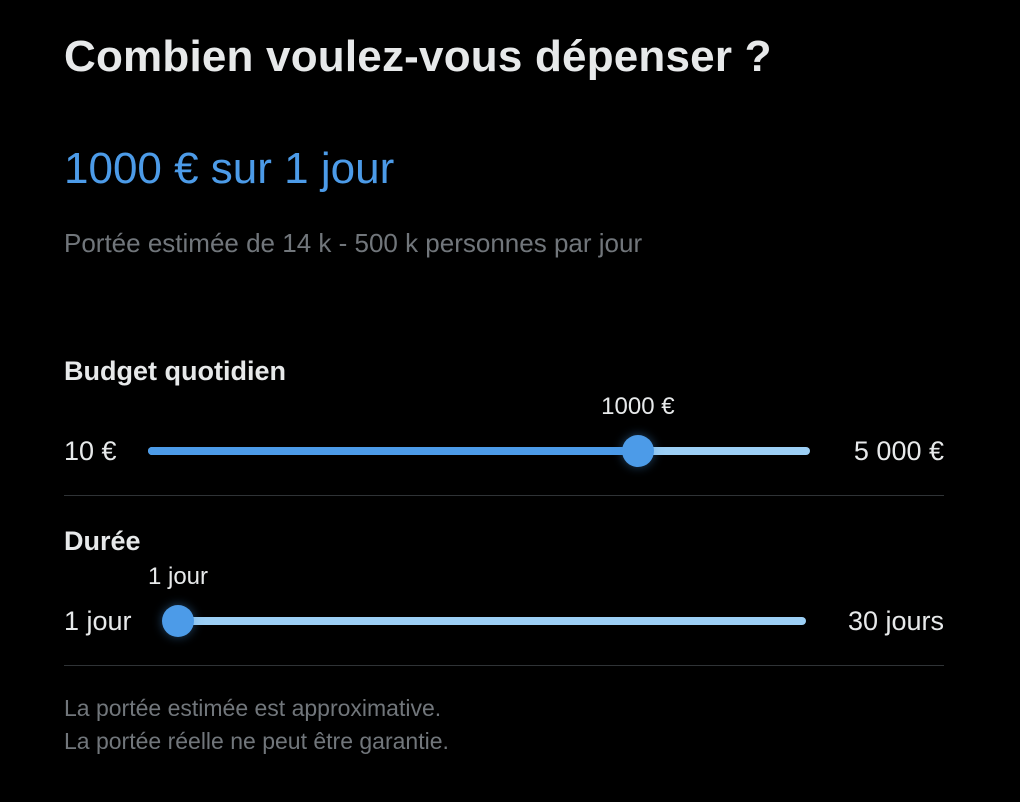 Image resolution: width=1020 pixels, height=802 pixels. What do you see at coordinates (90, 451) in the screenshot?
I see `daily-budget-min-label: 10 €` at bounding box center [90, 451].